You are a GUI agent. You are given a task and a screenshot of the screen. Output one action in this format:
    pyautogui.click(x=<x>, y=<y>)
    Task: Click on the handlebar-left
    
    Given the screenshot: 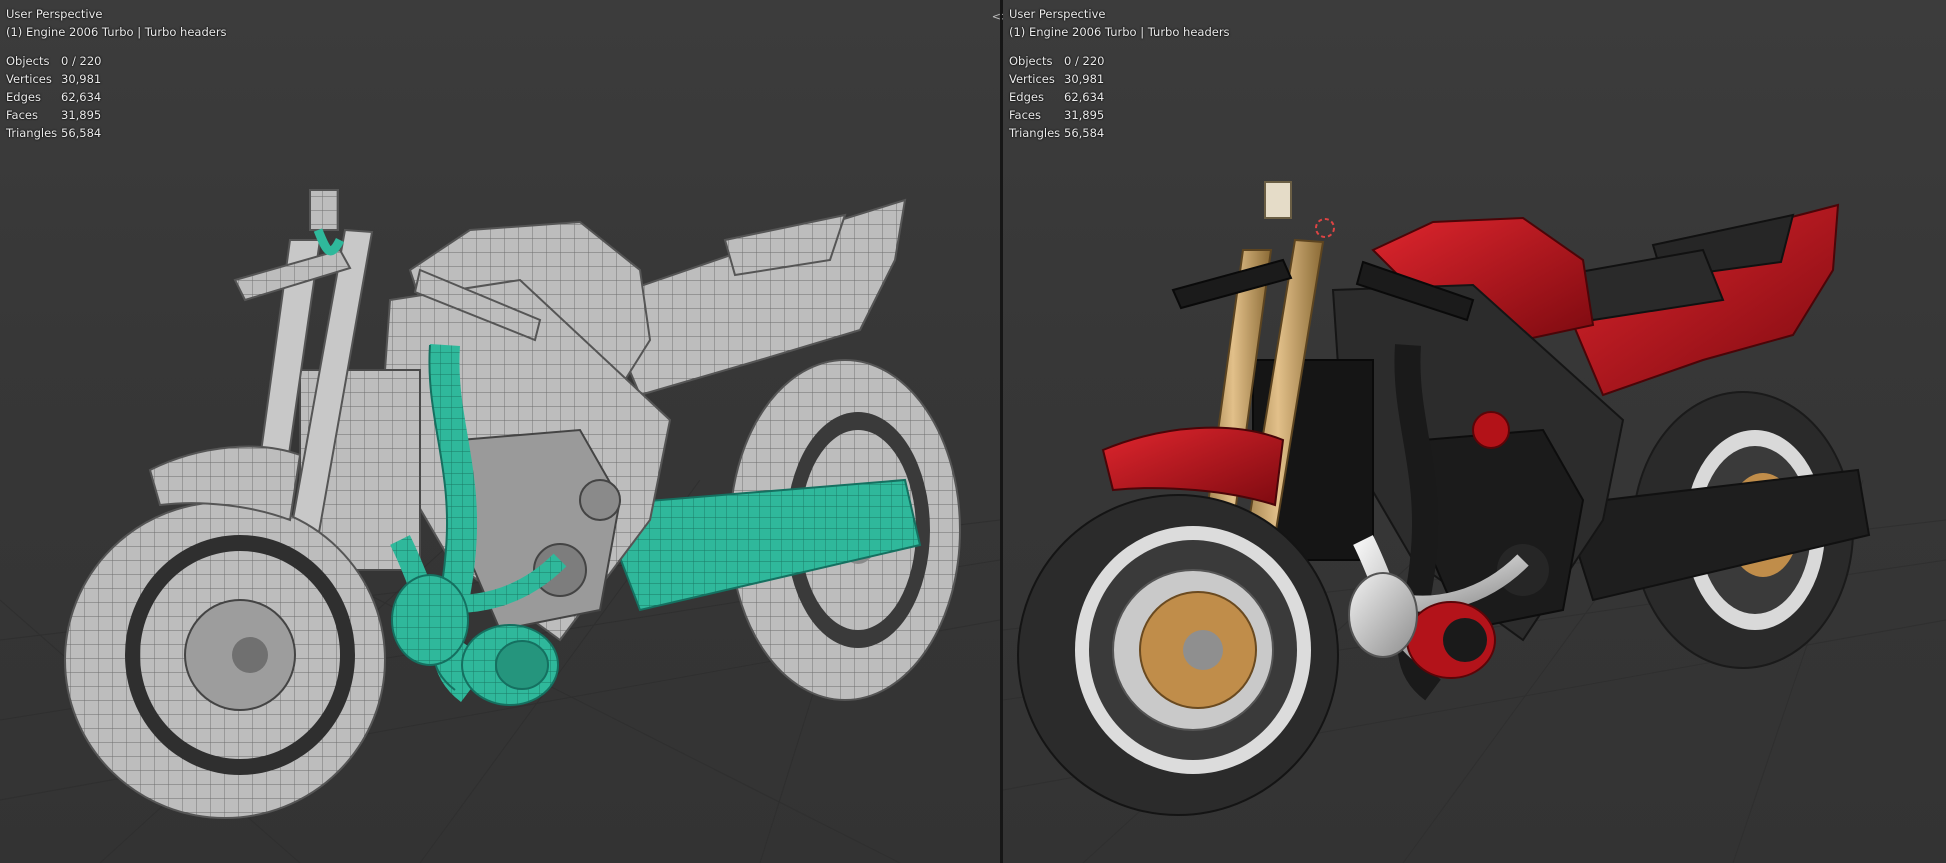 What is the action you would take?
    pyautogui.click(x=1232, y=284)
    